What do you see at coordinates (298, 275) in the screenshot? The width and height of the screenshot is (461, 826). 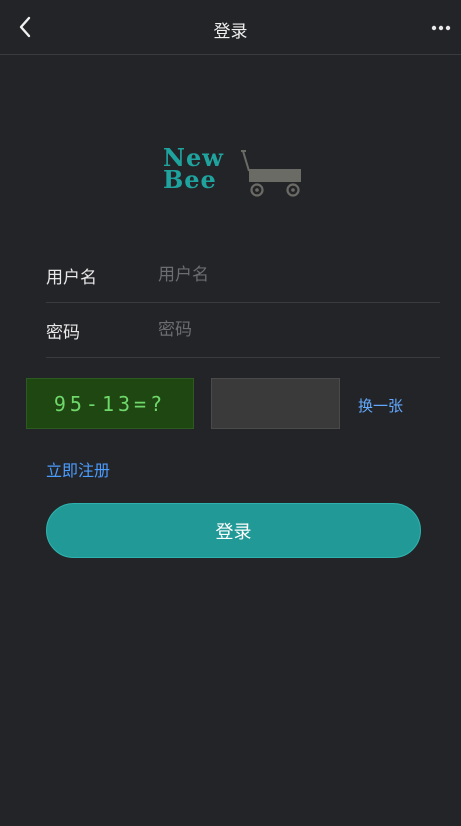 I see `username-input` at bounding box center [298, 275].